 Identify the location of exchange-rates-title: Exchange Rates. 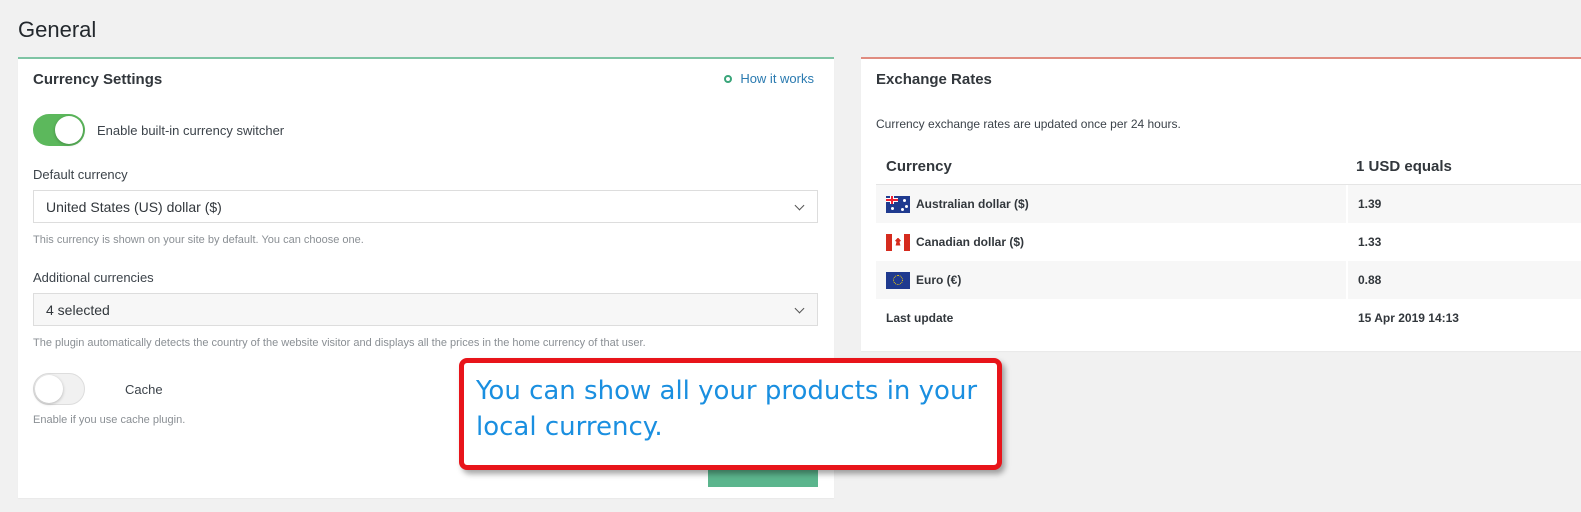
(934, 79).